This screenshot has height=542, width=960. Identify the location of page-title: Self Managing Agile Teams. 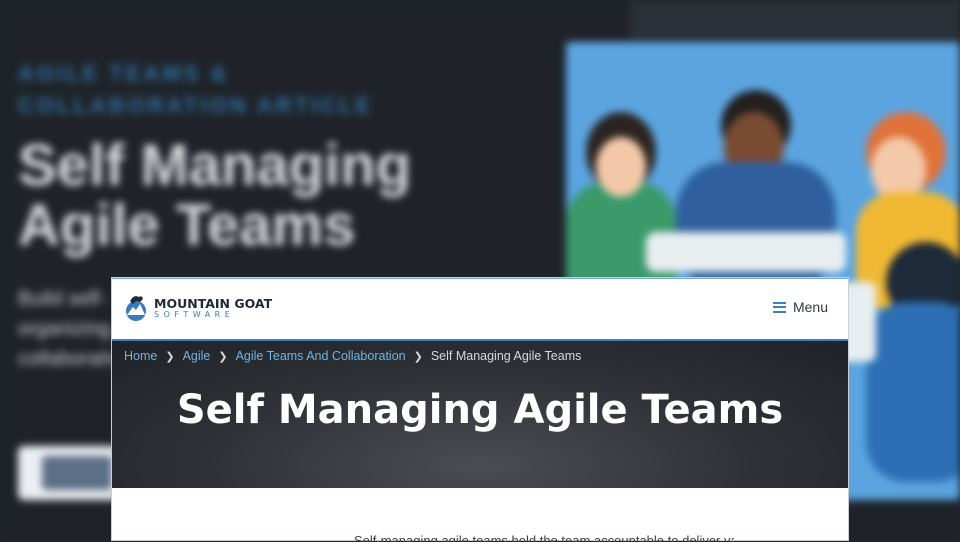
(480, 410).